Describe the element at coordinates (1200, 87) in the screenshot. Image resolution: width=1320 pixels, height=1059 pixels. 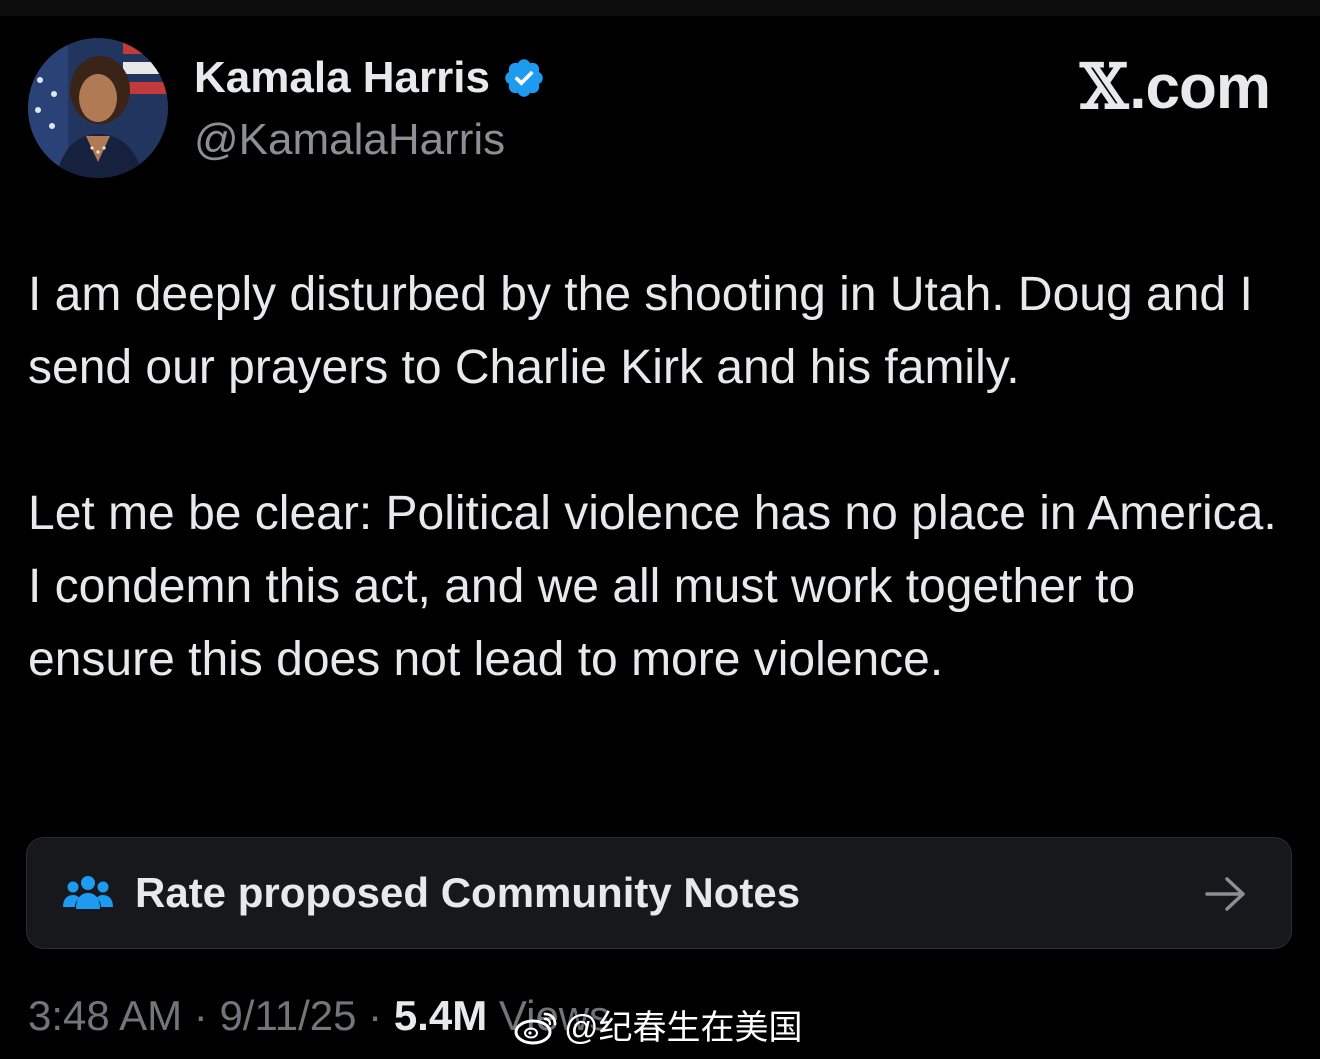
I see `brand-suffix: .com` at that location.